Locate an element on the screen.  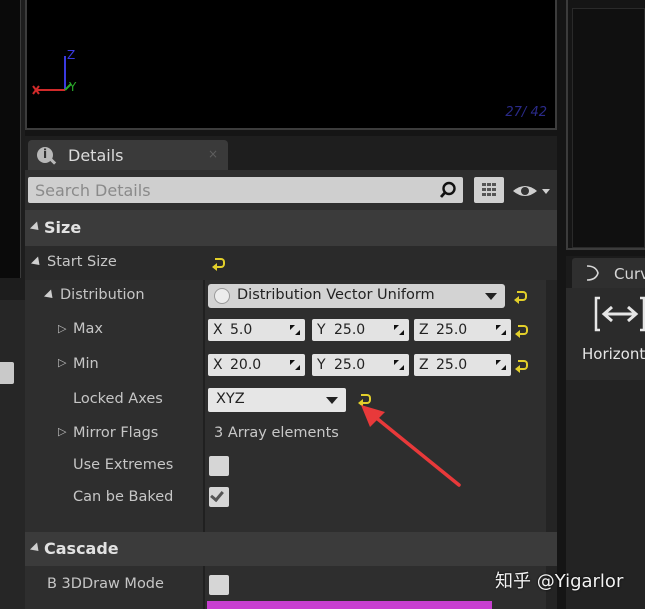
property-distribution: Distribution Distribution Vector Uniform is located at coordinates (291, 296).